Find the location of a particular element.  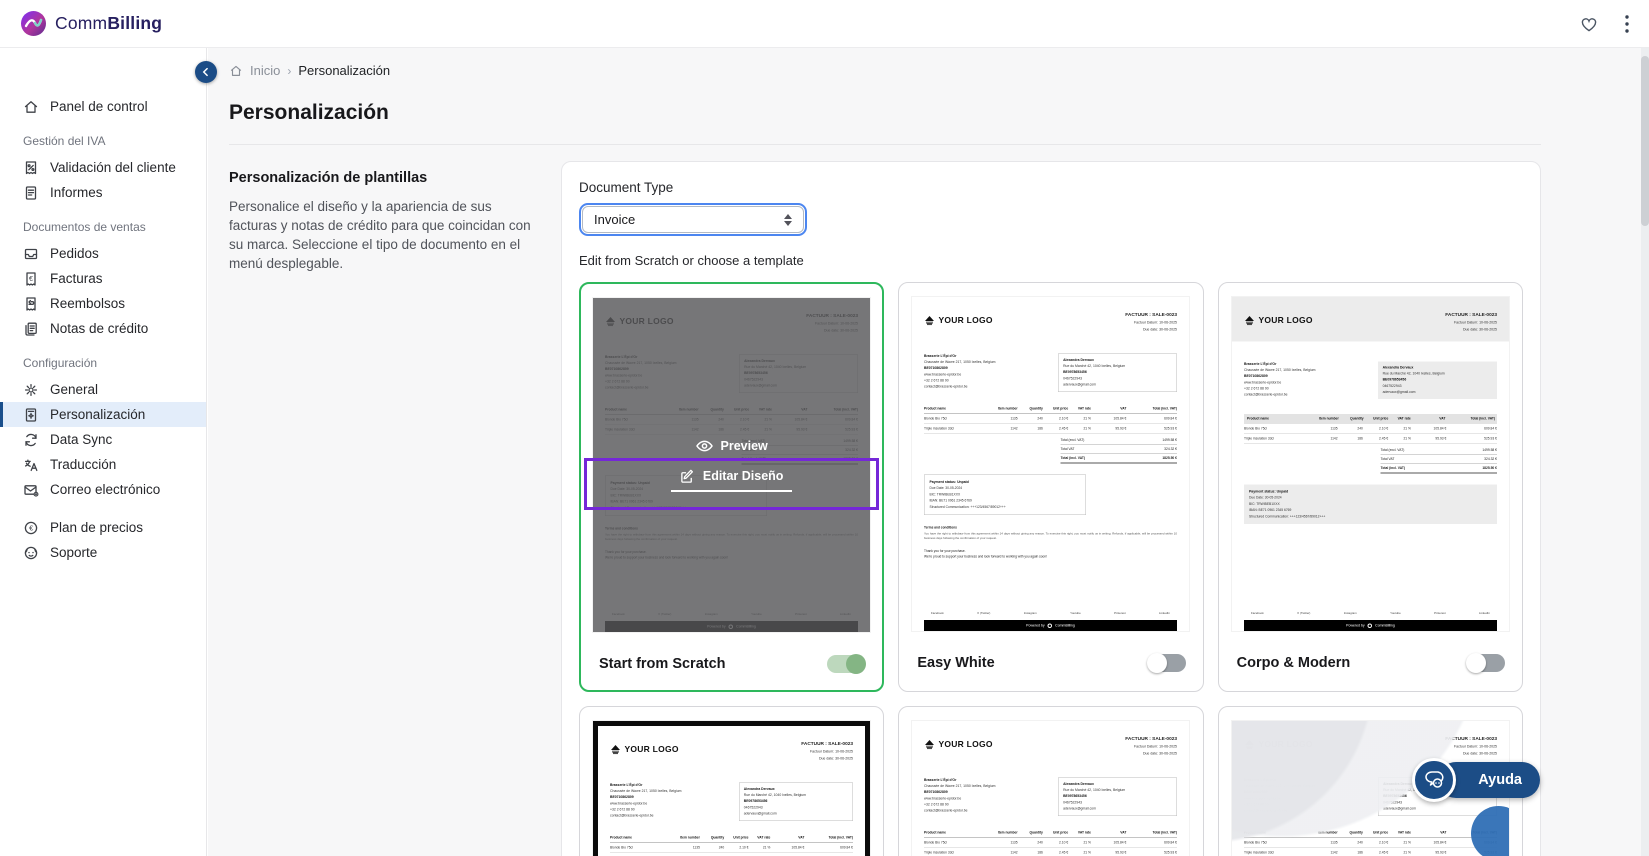

sidebar-item-informes: Informes is located at coordinates (103, 192).